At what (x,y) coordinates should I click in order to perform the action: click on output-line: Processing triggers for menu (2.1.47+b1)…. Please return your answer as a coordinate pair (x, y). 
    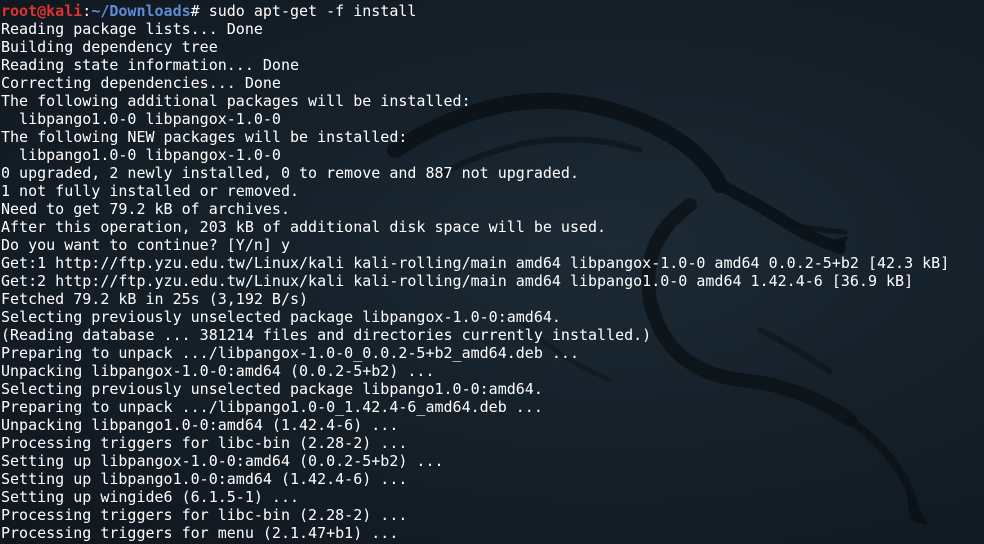
    Looking at the image, I should click on (200, 533).